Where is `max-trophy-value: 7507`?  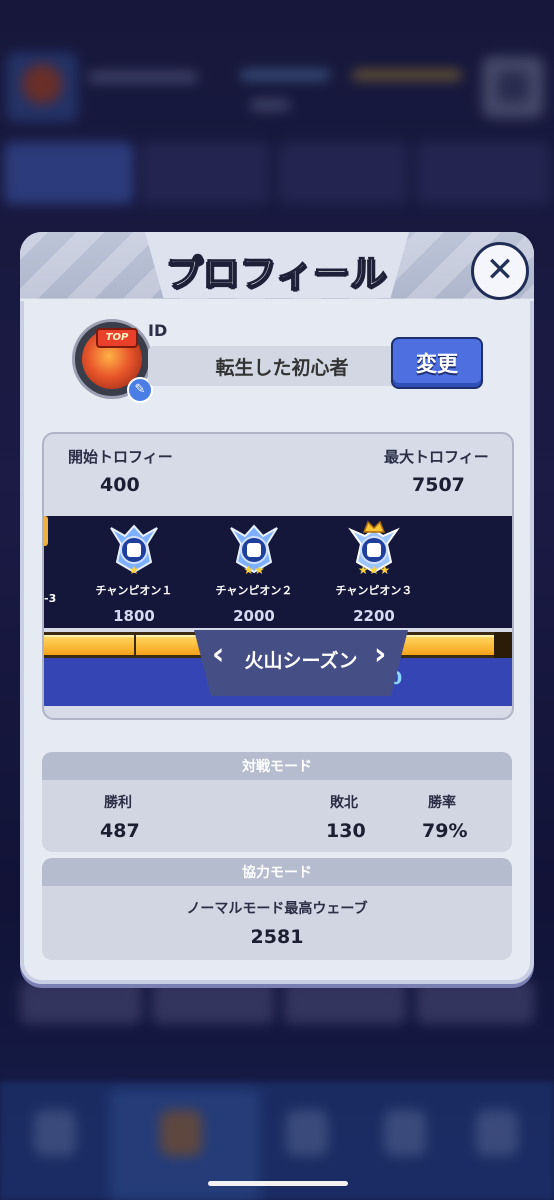 max-trophy-value: 7507 is located at coordinates (438, 485).